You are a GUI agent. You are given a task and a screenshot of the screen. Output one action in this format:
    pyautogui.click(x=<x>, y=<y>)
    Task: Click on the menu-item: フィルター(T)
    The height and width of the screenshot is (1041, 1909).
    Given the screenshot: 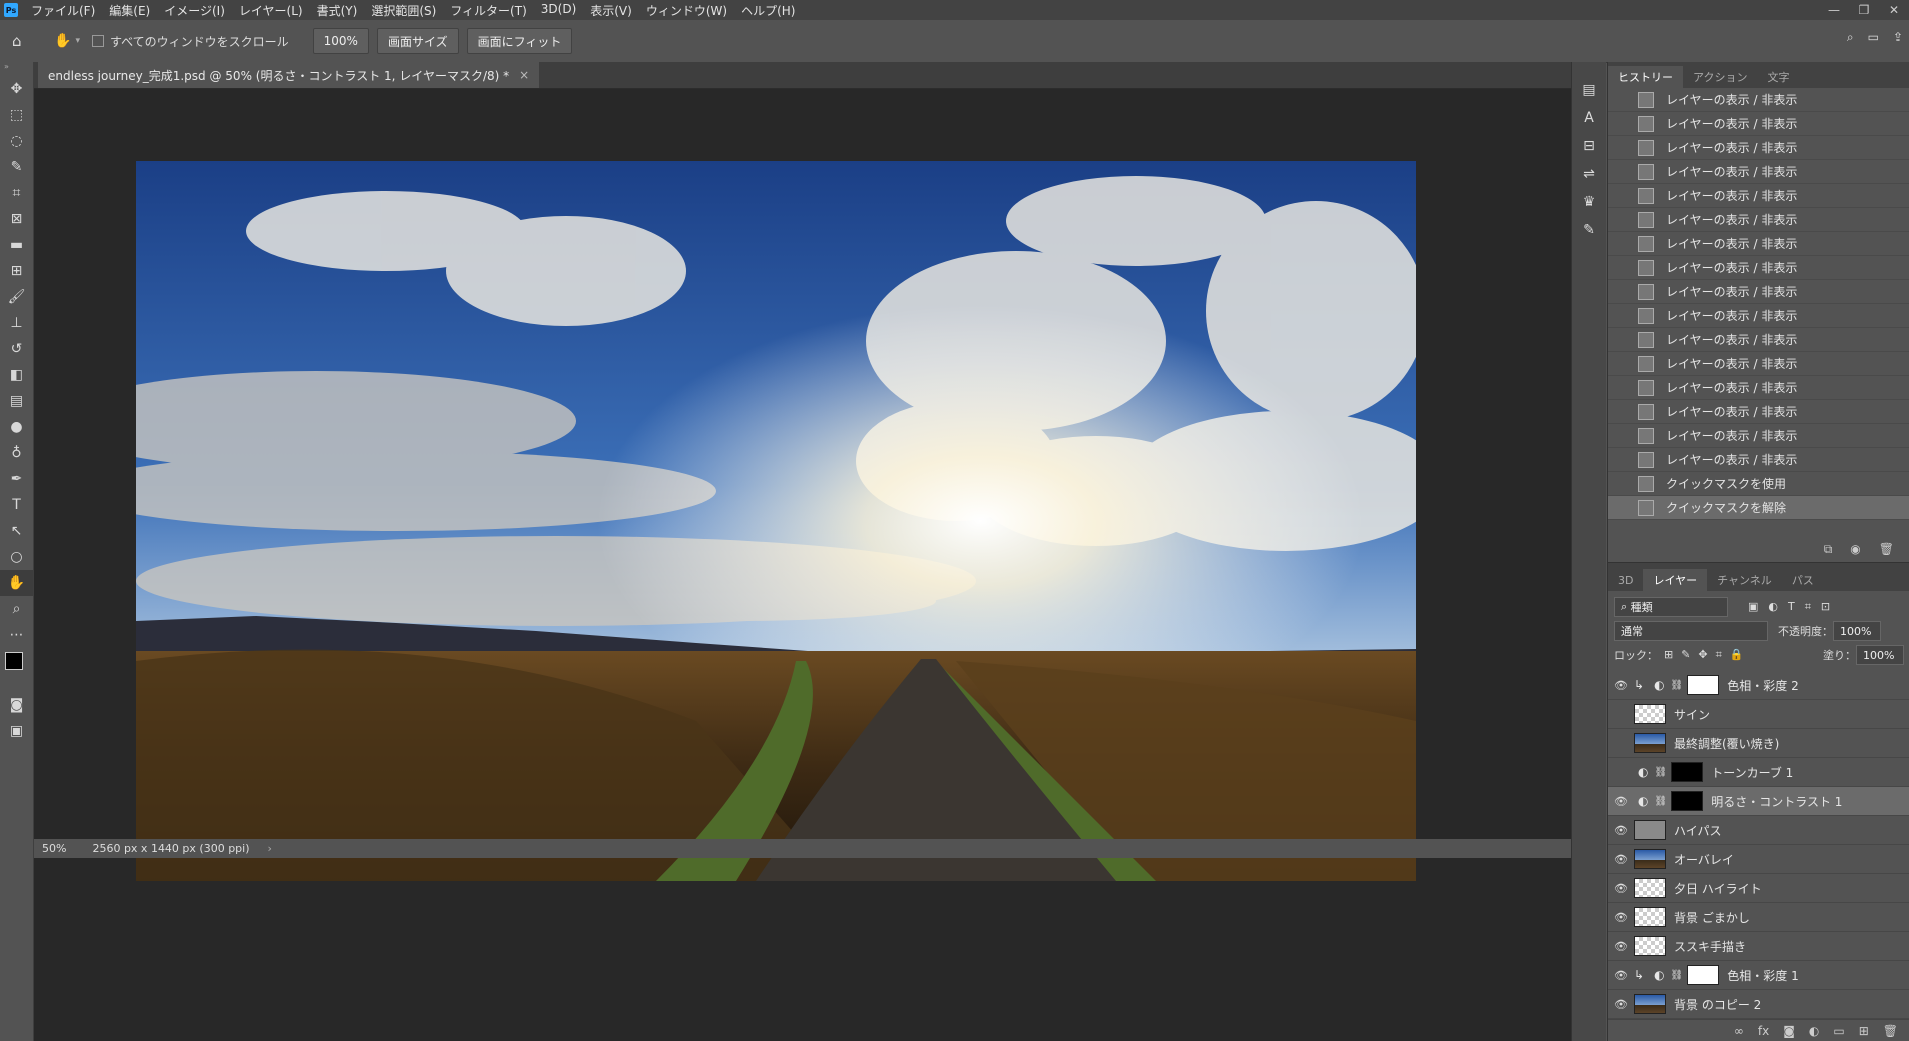 What is the action you would take?
    pyautogui.click(x=488, y=10)
    